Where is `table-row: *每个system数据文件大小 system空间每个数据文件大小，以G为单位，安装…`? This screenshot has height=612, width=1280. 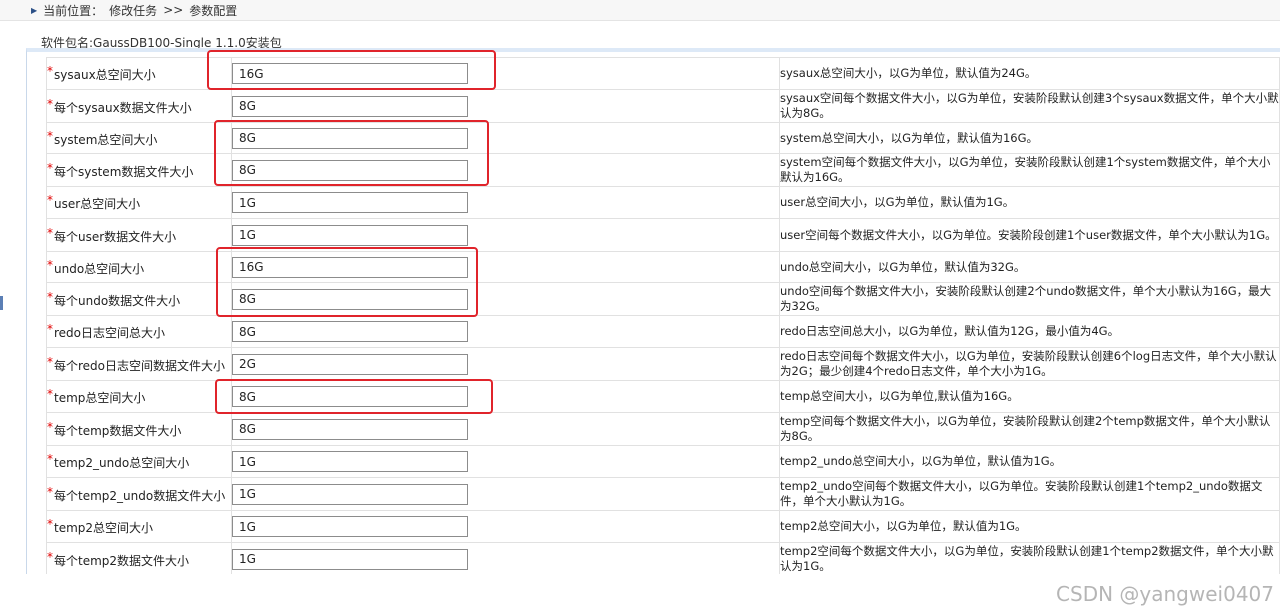 table-row: *每个system数据文件大小 system空间每个数据文件大小，以G为单位，安装… is located at coordinates (663, 170).